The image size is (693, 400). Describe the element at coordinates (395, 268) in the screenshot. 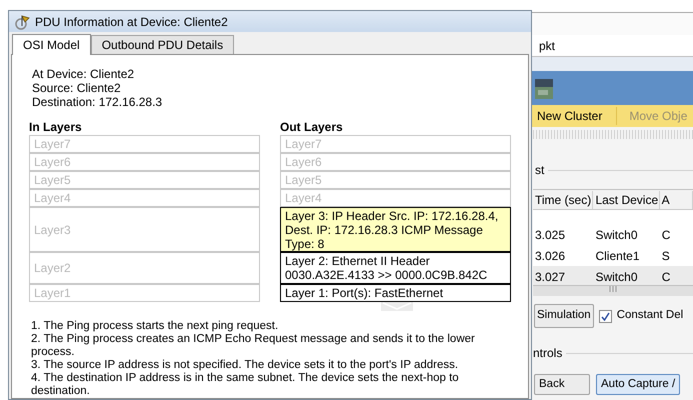

I see `layer-box: Layer 2: Ethernet II Header 0030.A32E.4133 >> 0000.0C9B.842C` at that location.